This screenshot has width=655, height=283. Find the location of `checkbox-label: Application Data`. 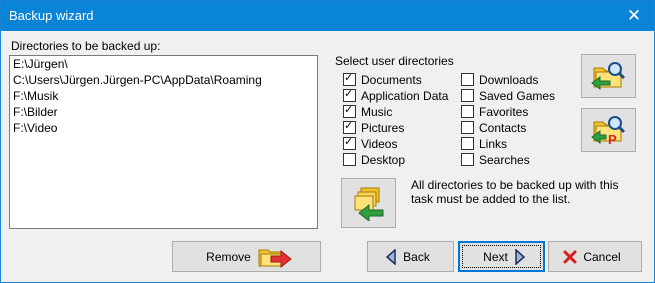

checkbox-label: Application Data is located at coordinates (405, 96).